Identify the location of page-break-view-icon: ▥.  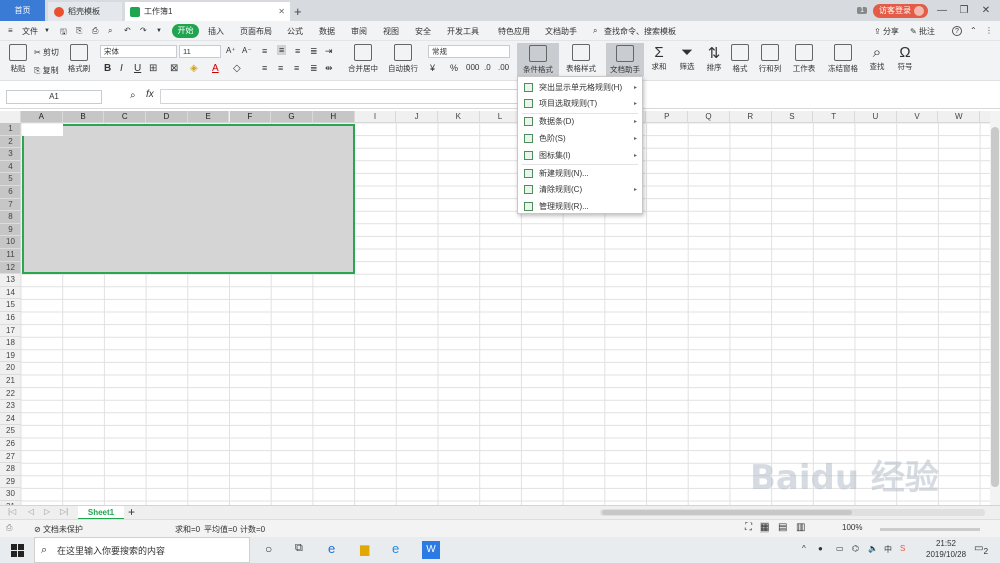
(800, 527).